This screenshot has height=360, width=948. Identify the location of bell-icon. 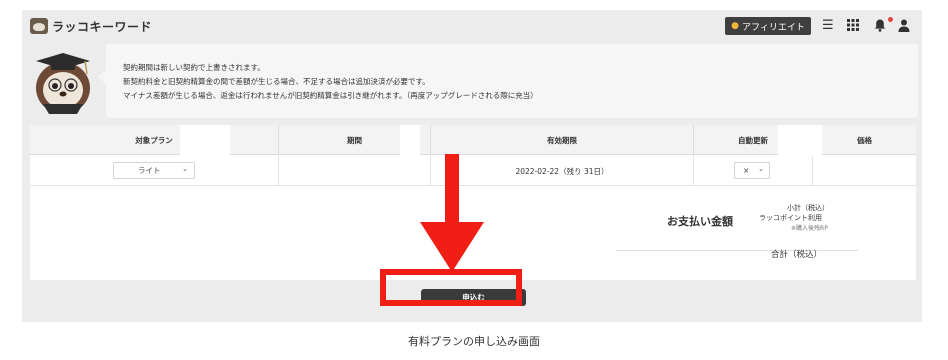
(880, 27).